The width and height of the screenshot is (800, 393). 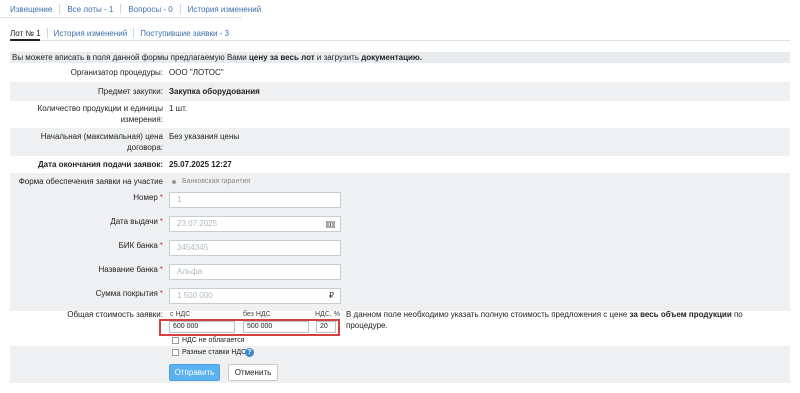 I want to click on coverage-label-text: Сумма покрытия, so click(x=126, y=293).